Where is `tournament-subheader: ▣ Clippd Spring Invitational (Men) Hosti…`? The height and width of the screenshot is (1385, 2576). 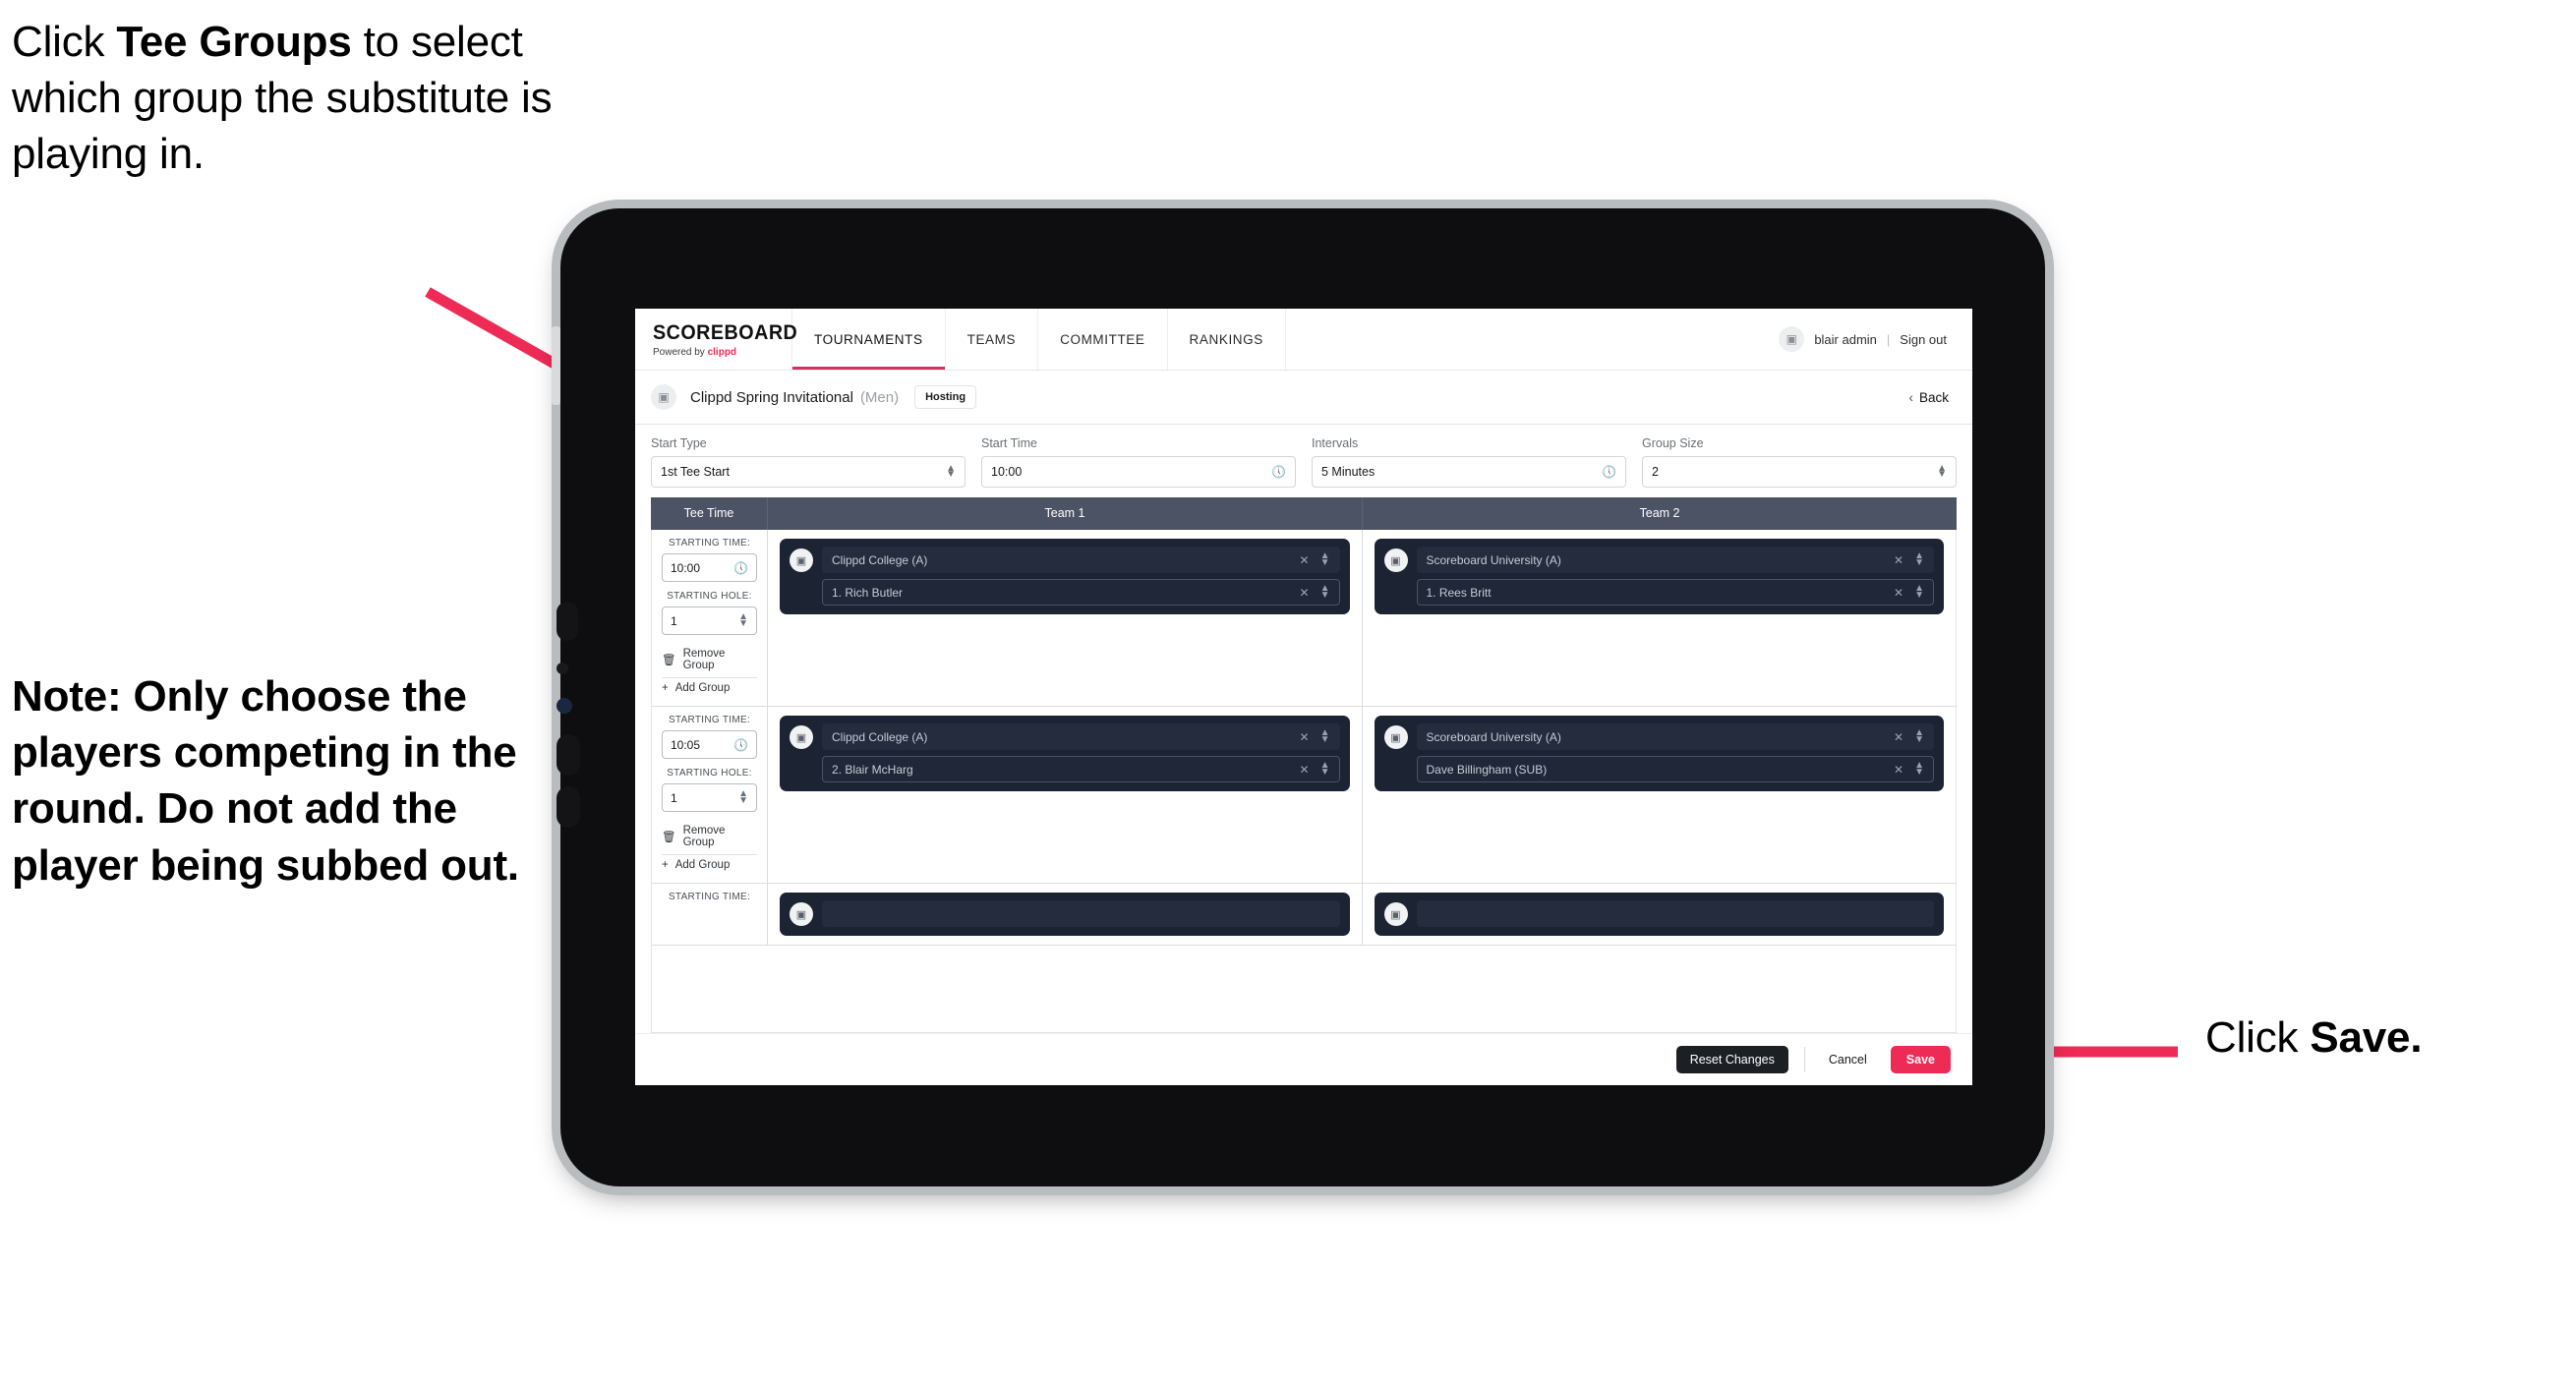
tournament-subheader: ▣ Clippd Spring Invitational (Men) Hosti… is located at coordinates (1303, 398).